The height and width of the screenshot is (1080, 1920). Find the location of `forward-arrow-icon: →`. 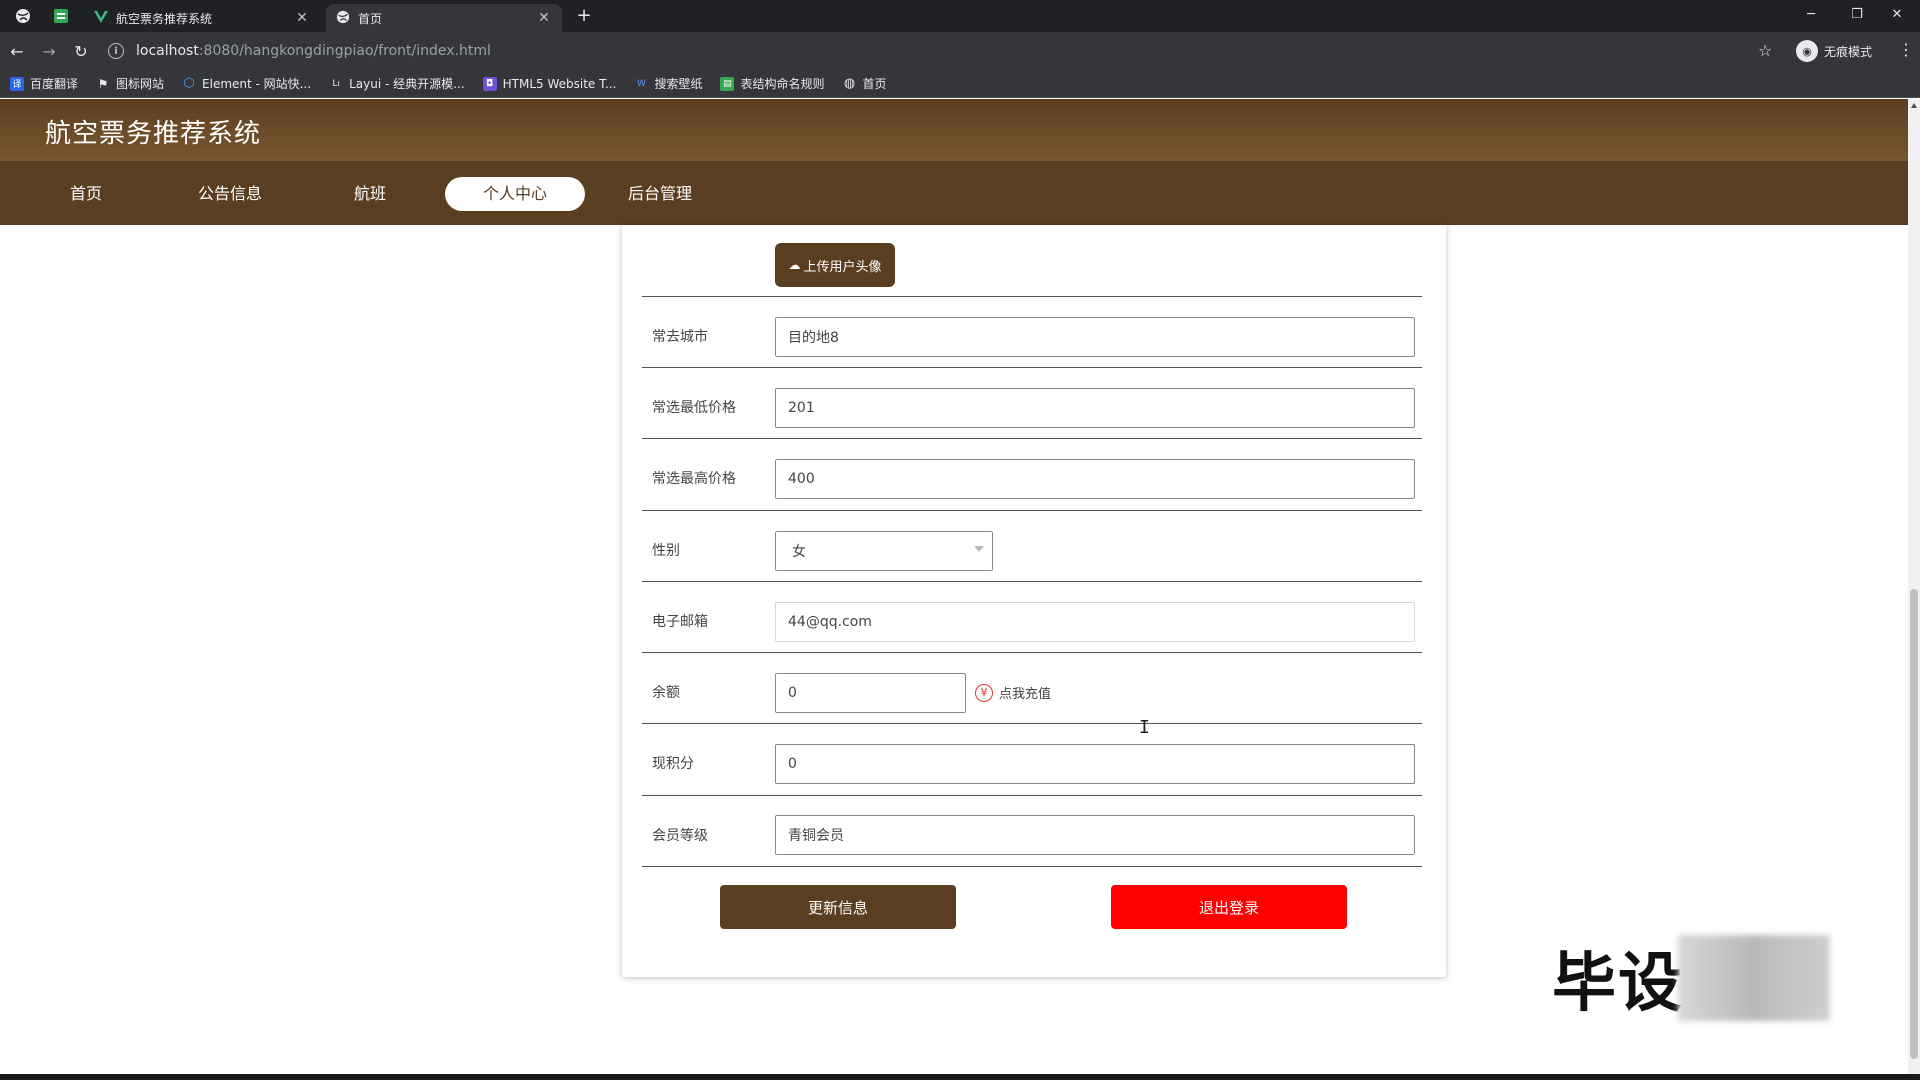

forward-arrow-icon: → is located at coordinates (49, 51).